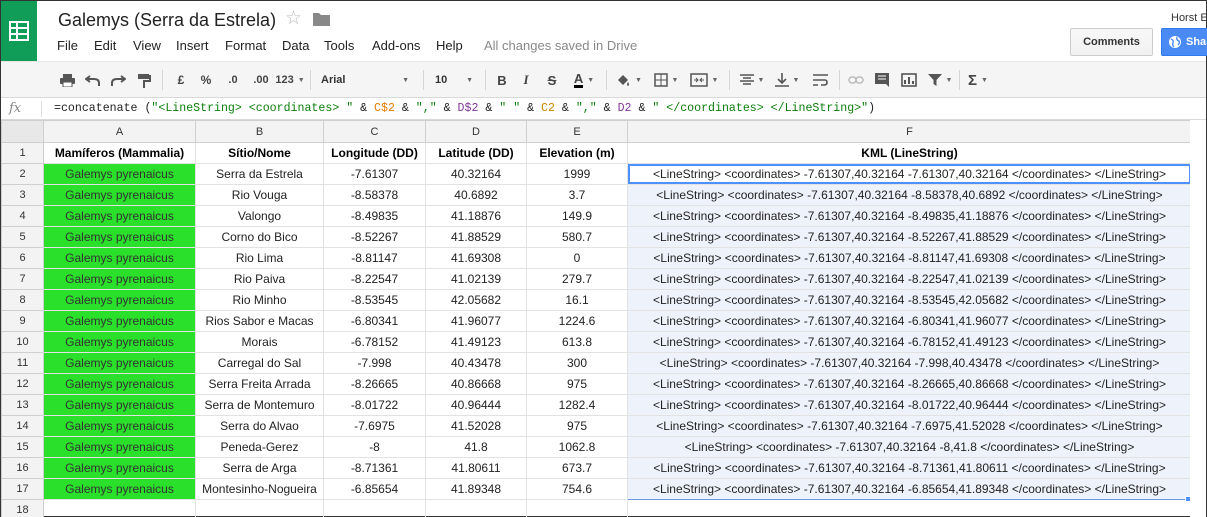 This screenshot has width=1207, height=517. Describe the element at coordinates (1188, 499) in the screenshot. I see `fill-handle` at that location.